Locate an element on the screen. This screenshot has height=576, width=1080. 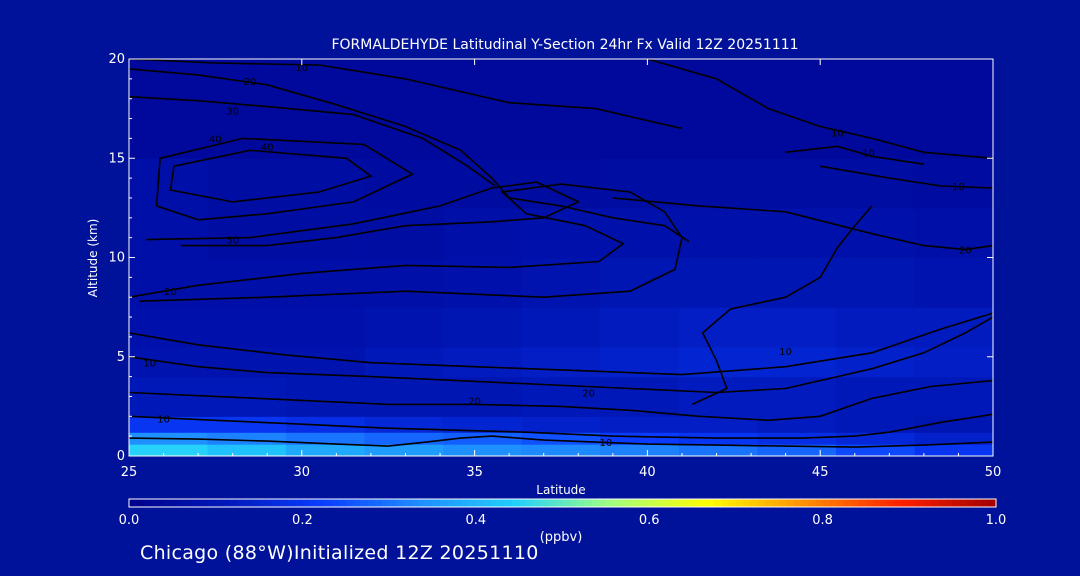
x-tick-label: 45 is located at coordinates (820, 472).